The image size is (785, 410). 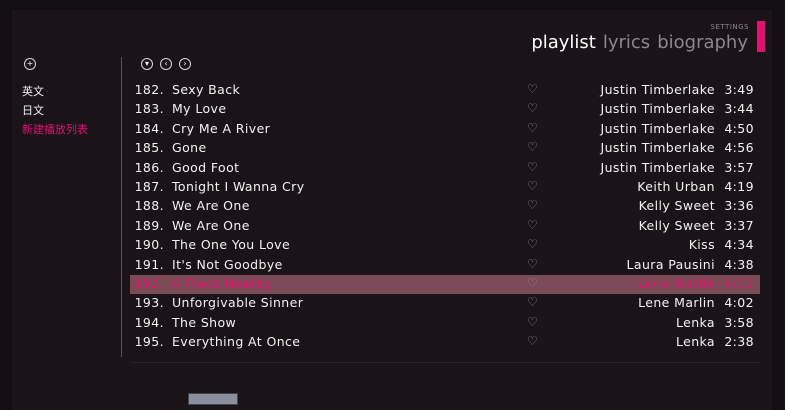 What do you see at coordinates (149, 283) in the screenshot?
I see `track-number: 192.` at bounding box center [149, 283].